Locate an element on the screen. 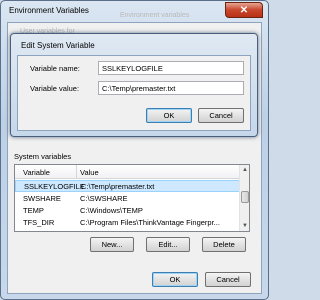 This screenshot has width=320, height=300. row-variable: SWSHARE is located at coordinates (42, 198).